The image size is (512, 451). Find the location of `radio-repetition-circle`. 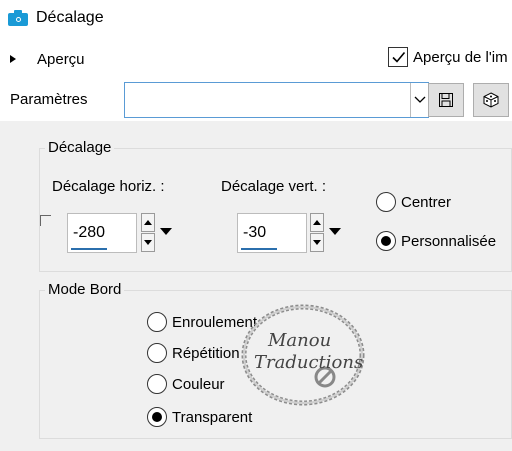

radio-repetition-circle is located at coordinates (157, 353).